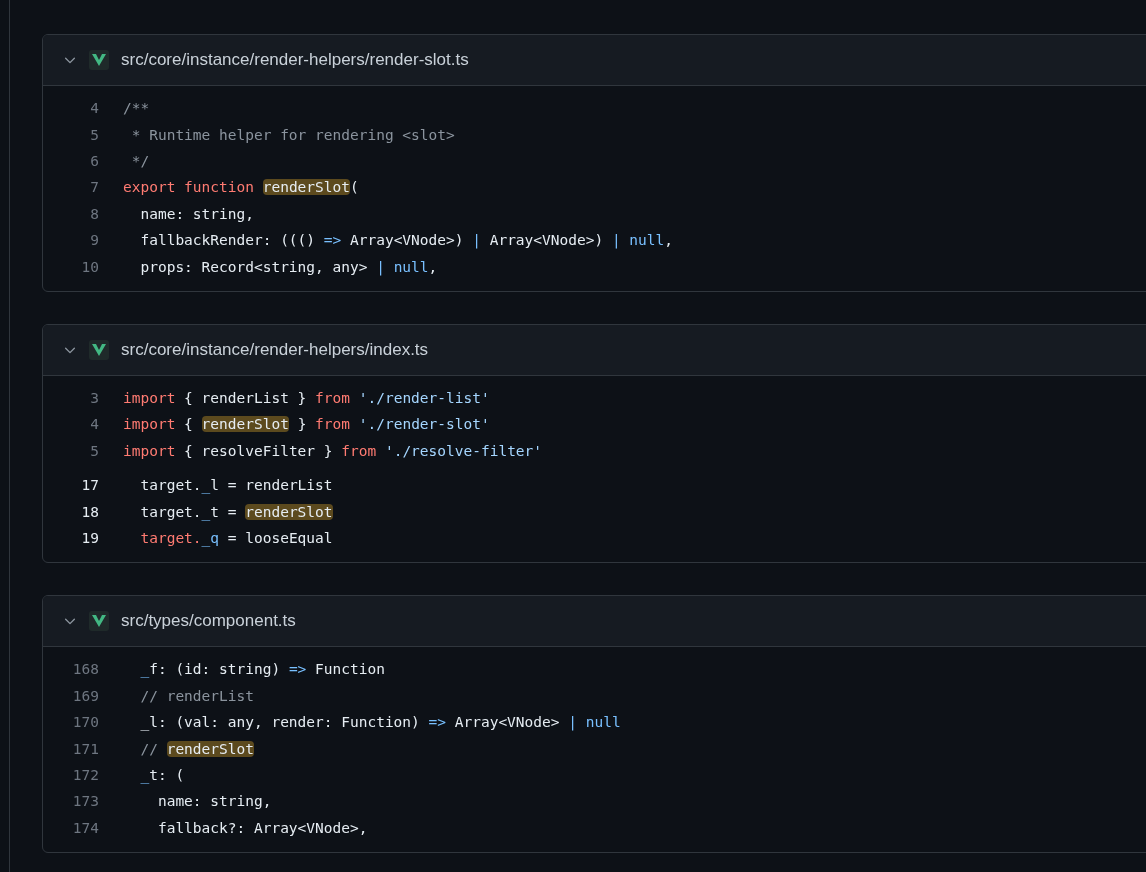 This screenshot has height=872, width=1146. What do you see at coordinates (406, 241) in the screenshot?
I see `code-line: fallbackRender: ((() => Array<VNode>) | Array<VNode>) | null,` at bounding box center [406, 241].